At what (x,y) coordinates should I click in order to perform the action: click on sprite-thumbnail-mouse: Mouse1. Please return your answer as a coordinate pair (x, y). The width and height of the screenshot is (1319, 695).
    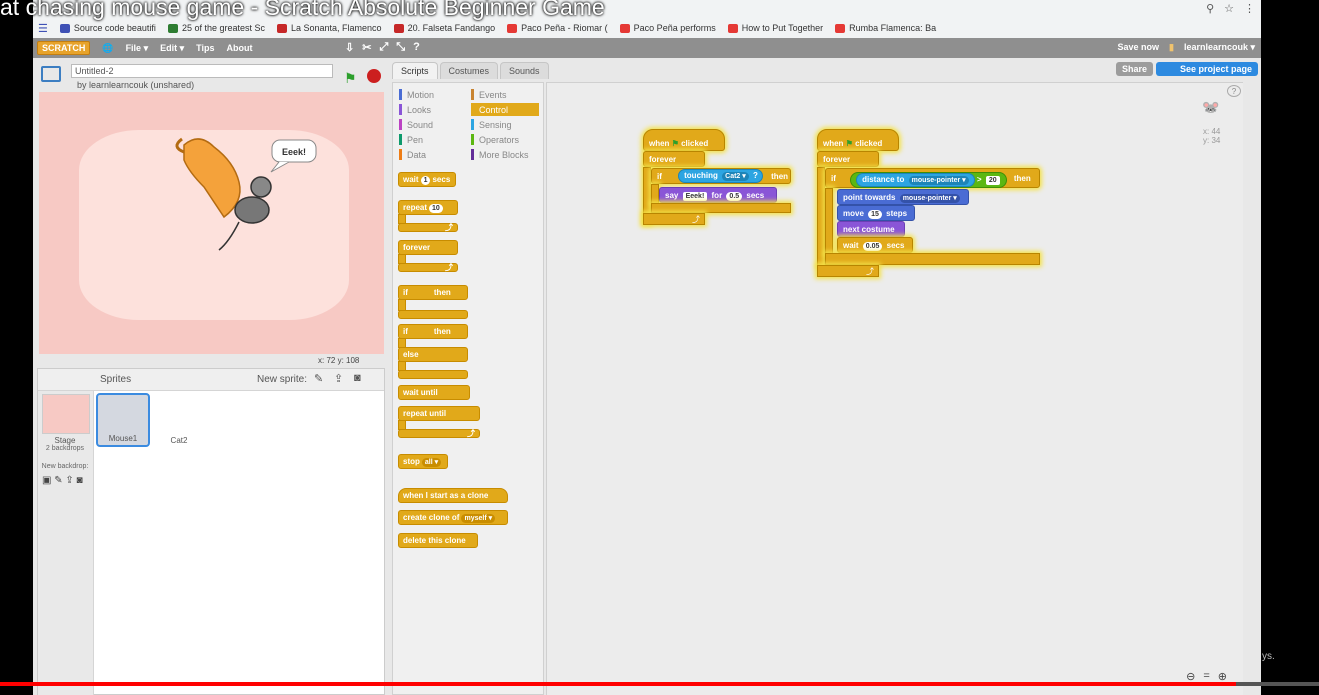
    Looking at the image, I should click on (123, 420).